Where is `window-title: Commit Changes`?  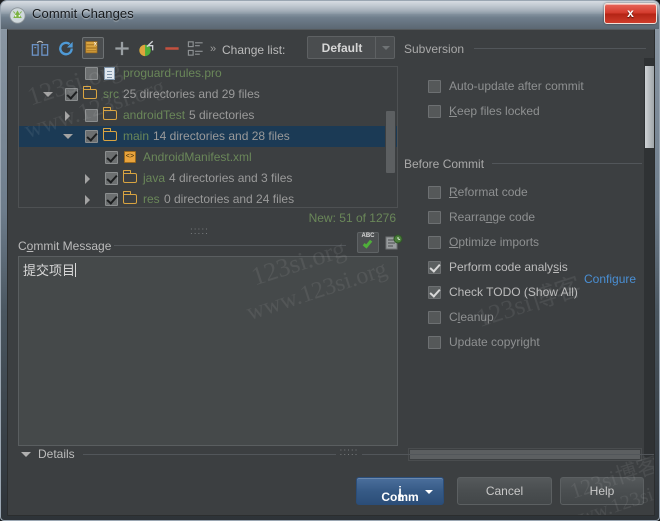
window-title: Commit Changes is located at coordinates (83, 13).